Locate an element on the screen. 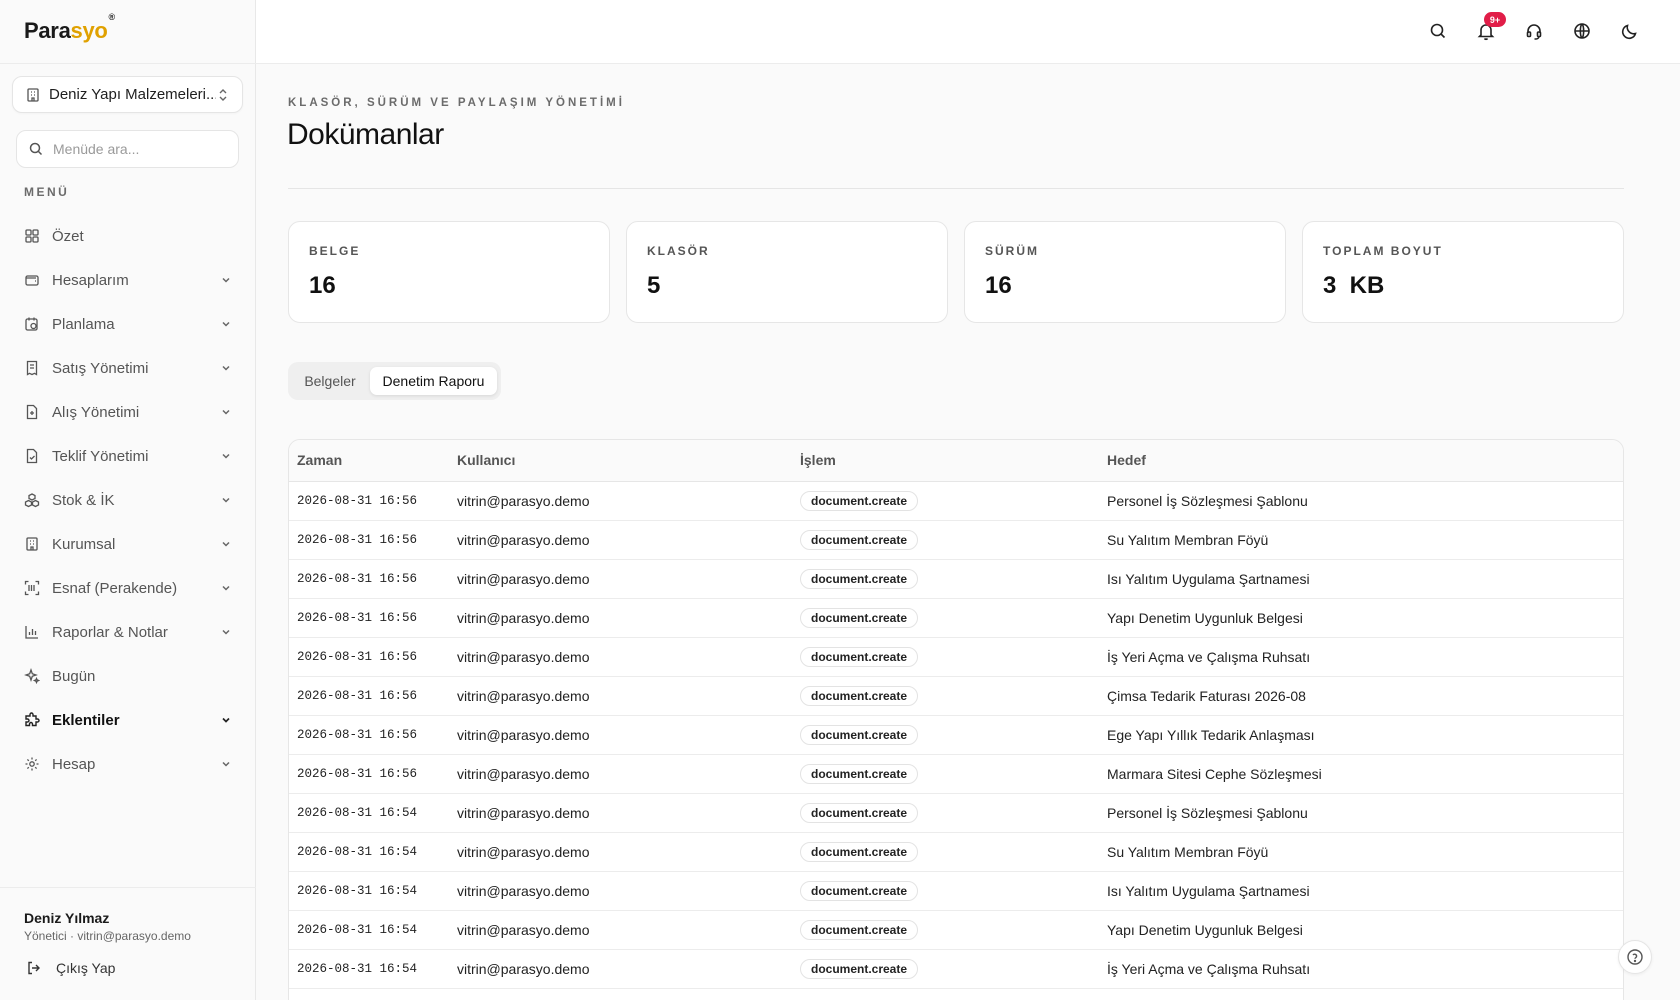 This screenshot has height=1000, width=1680. headset-icon is located at coordinates (1534, 31).